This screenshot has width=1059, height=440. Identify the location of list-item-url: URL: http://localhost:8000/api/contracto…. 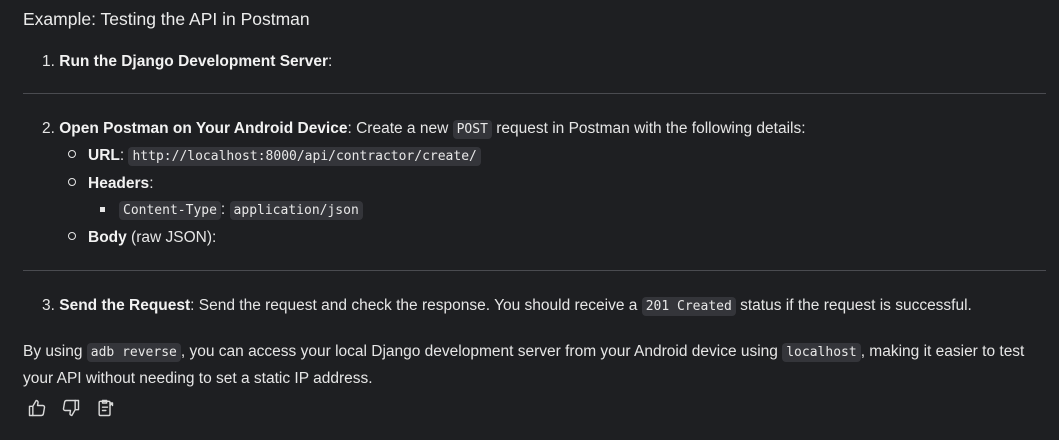
(274, 156).